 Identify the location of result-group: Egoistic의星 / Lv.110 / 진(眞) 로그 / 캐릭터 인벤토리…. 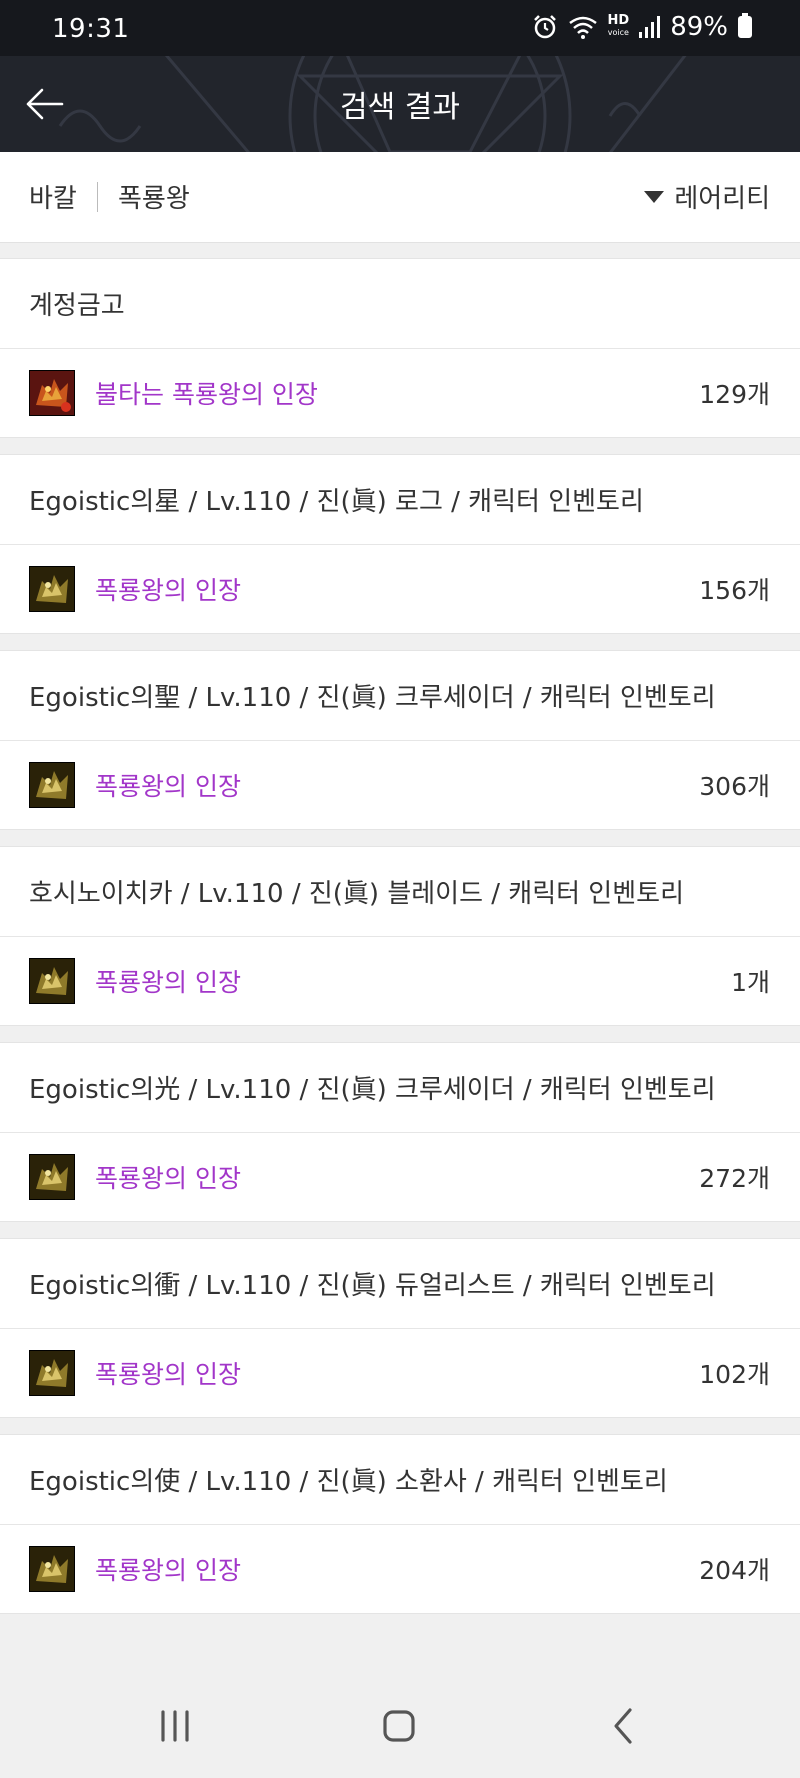
(400, 544).